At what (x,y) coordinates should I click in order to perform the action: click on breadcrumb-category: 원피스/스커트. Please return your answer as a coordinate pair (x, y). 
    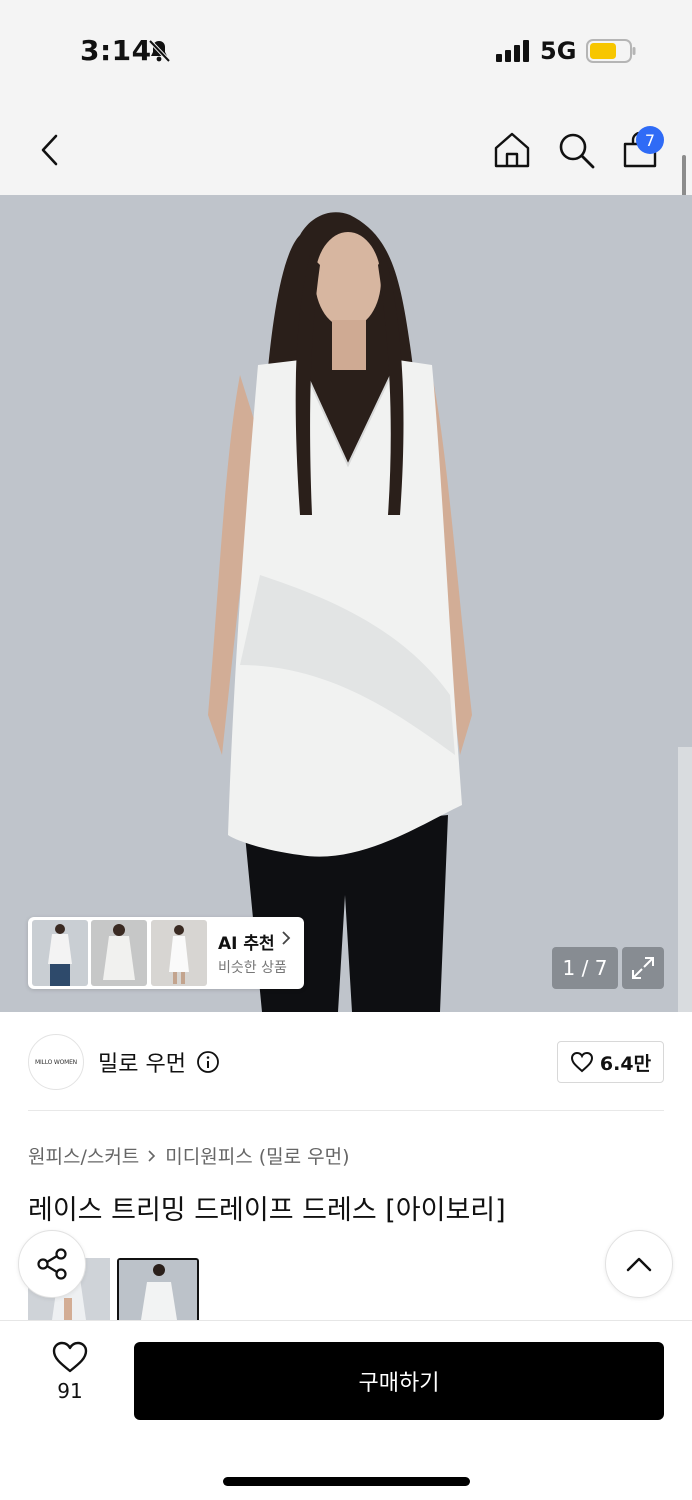
    Looking at the image, I should click on (83, 1155).